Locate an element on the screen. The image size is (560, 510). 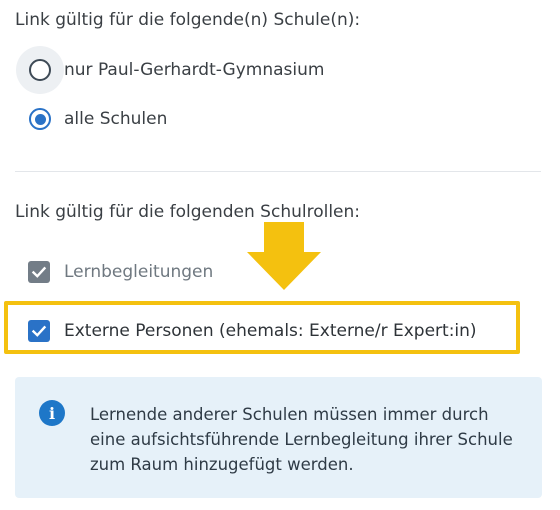
radio-selected-dot is located at coordinates (40, 119).